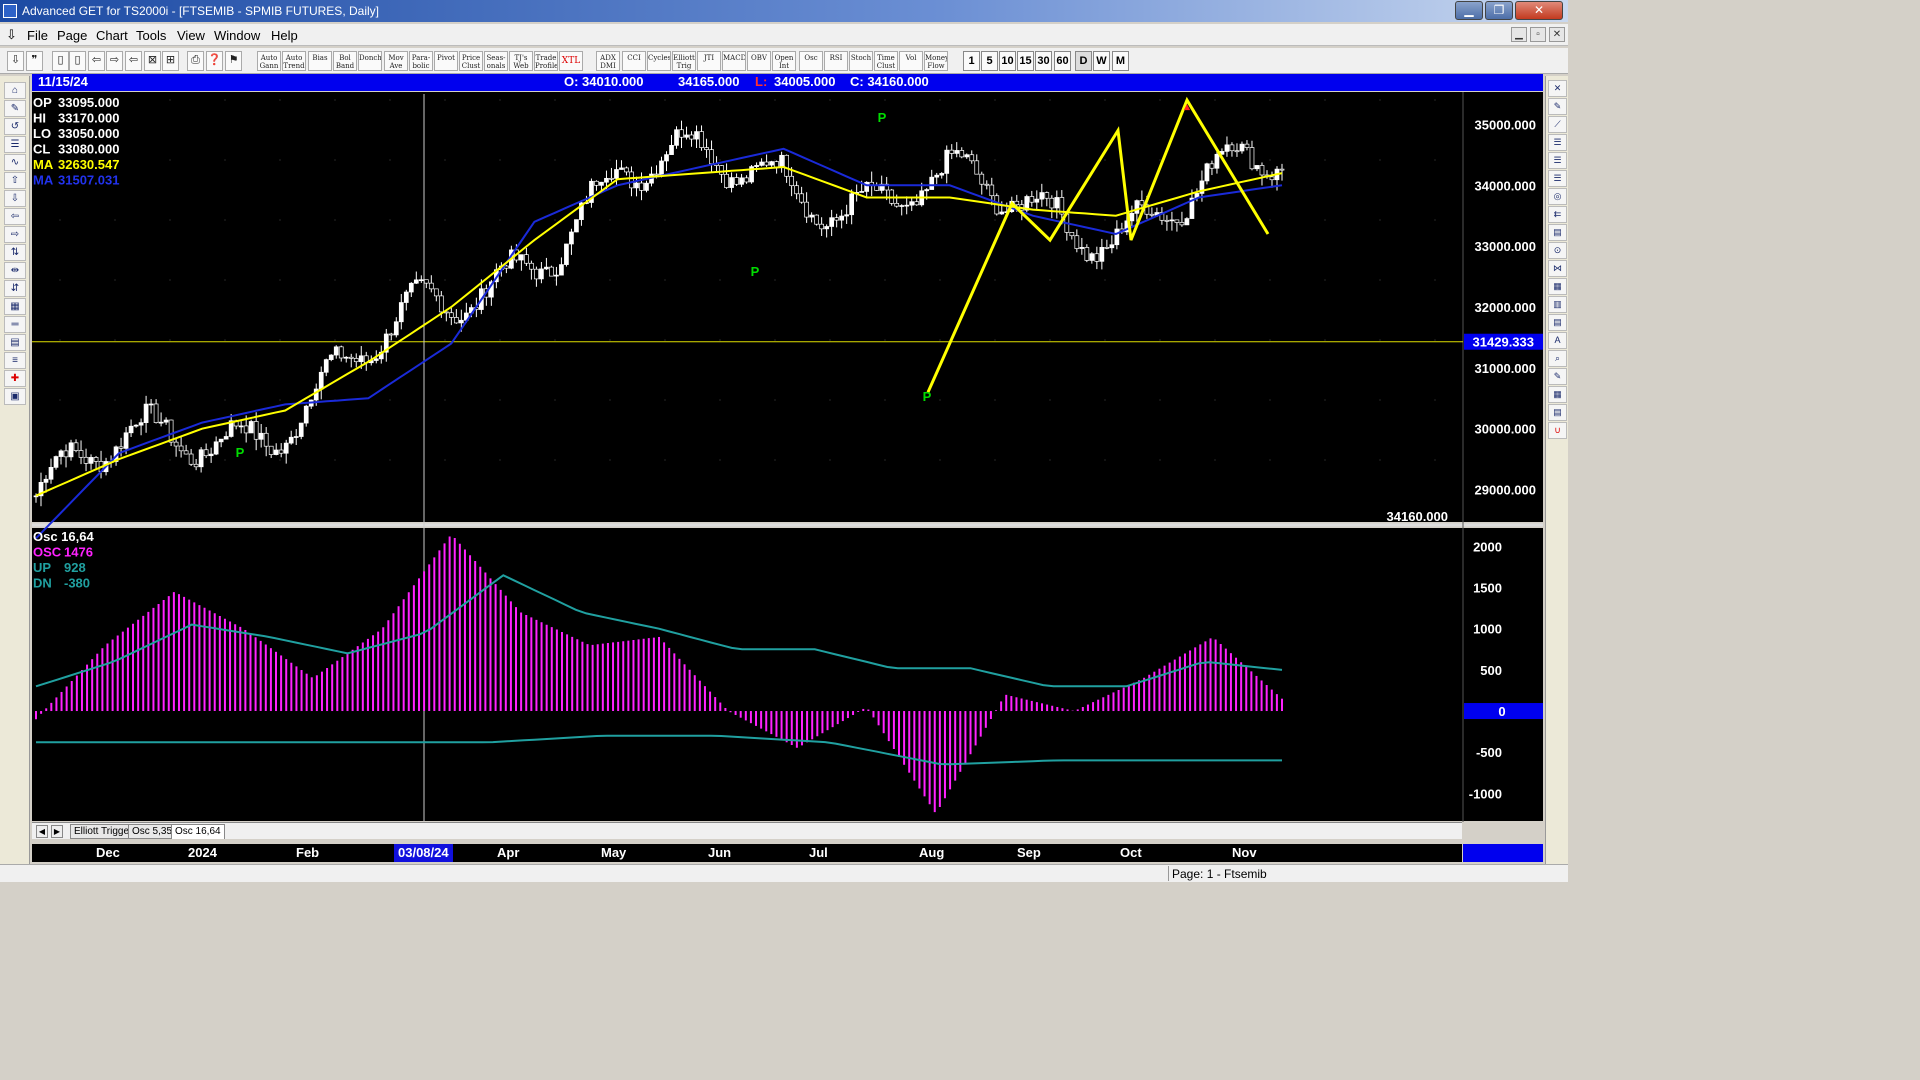  Describe the element at coordinates (103, 831) in the screenshot. I see `tab-elliott-trigger: Elliott Trigger` at that location.